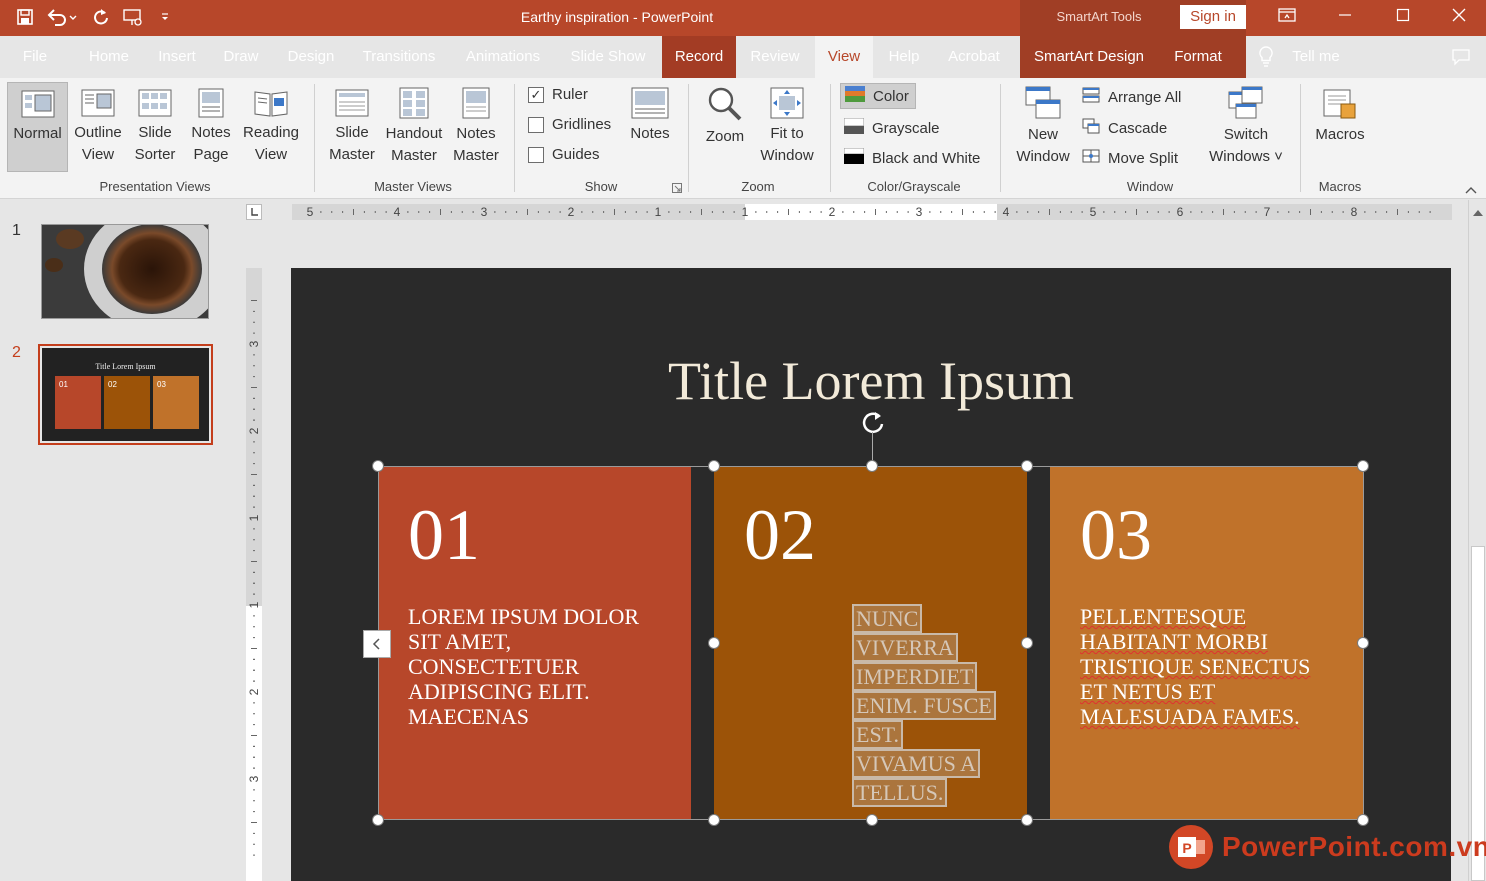 This screenshot has width=1486, height=881. What do you see at coordinates (914, 186) in the screenshot?
I see `group-label-color-grayscale: Color/Grayscale` at bounding box center [914, 186].